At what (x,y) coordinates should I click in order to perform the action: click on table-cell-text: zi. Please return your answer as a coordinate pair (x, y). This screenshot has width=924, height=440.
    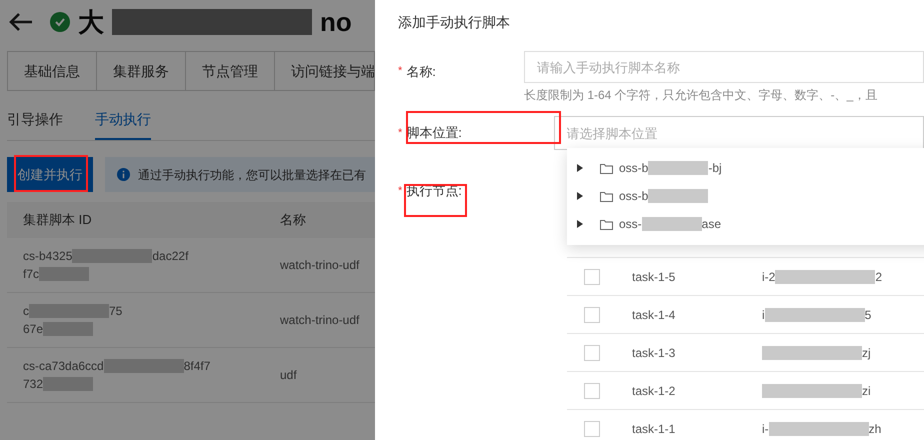
    Looking at the image, I should click on (866, 391).